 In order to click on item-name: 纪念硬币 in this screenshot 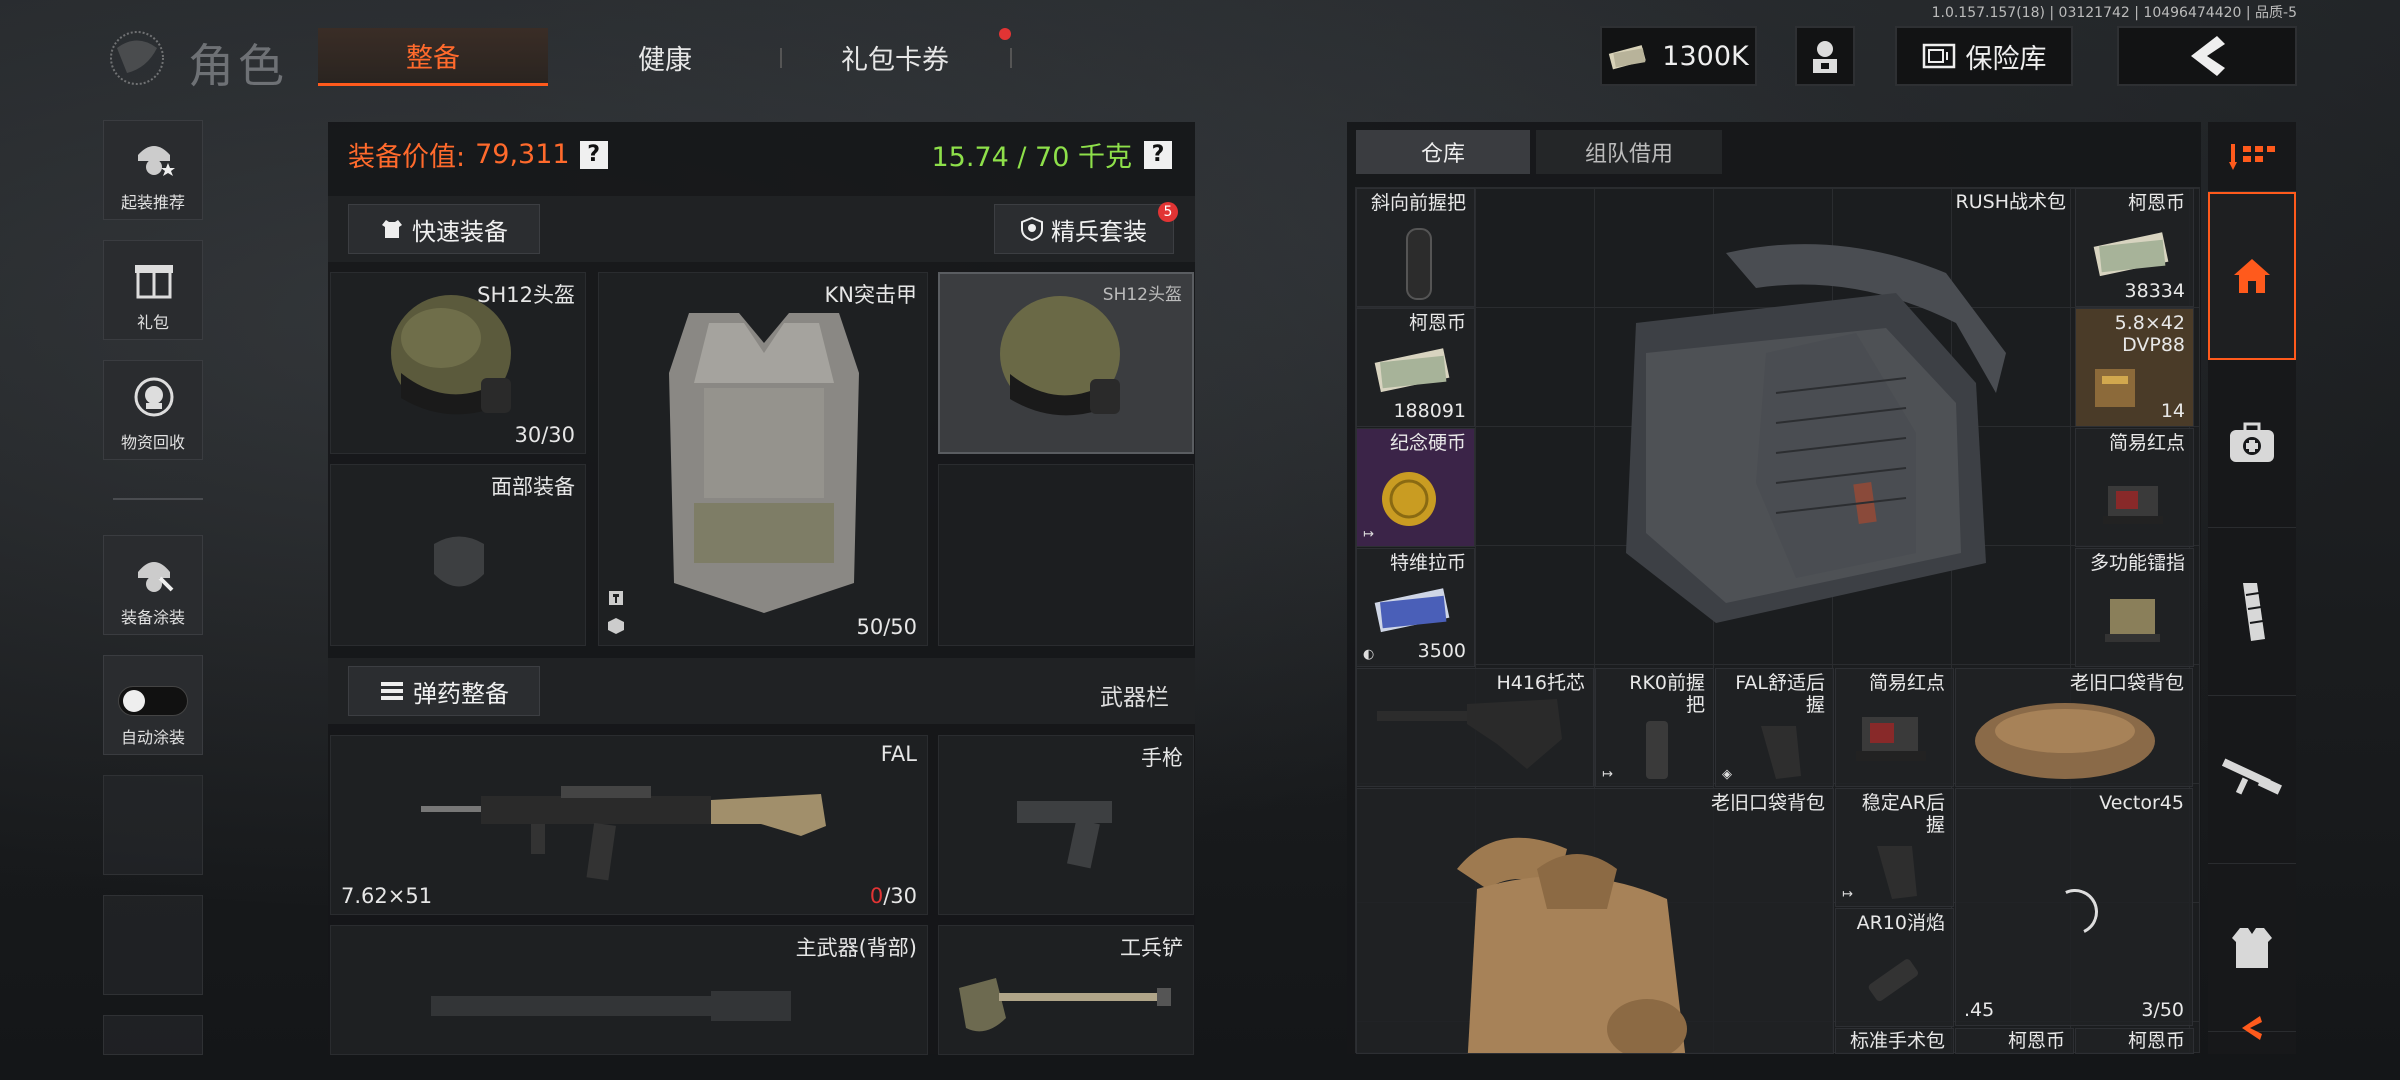, I will do `click(1427, 443)`.